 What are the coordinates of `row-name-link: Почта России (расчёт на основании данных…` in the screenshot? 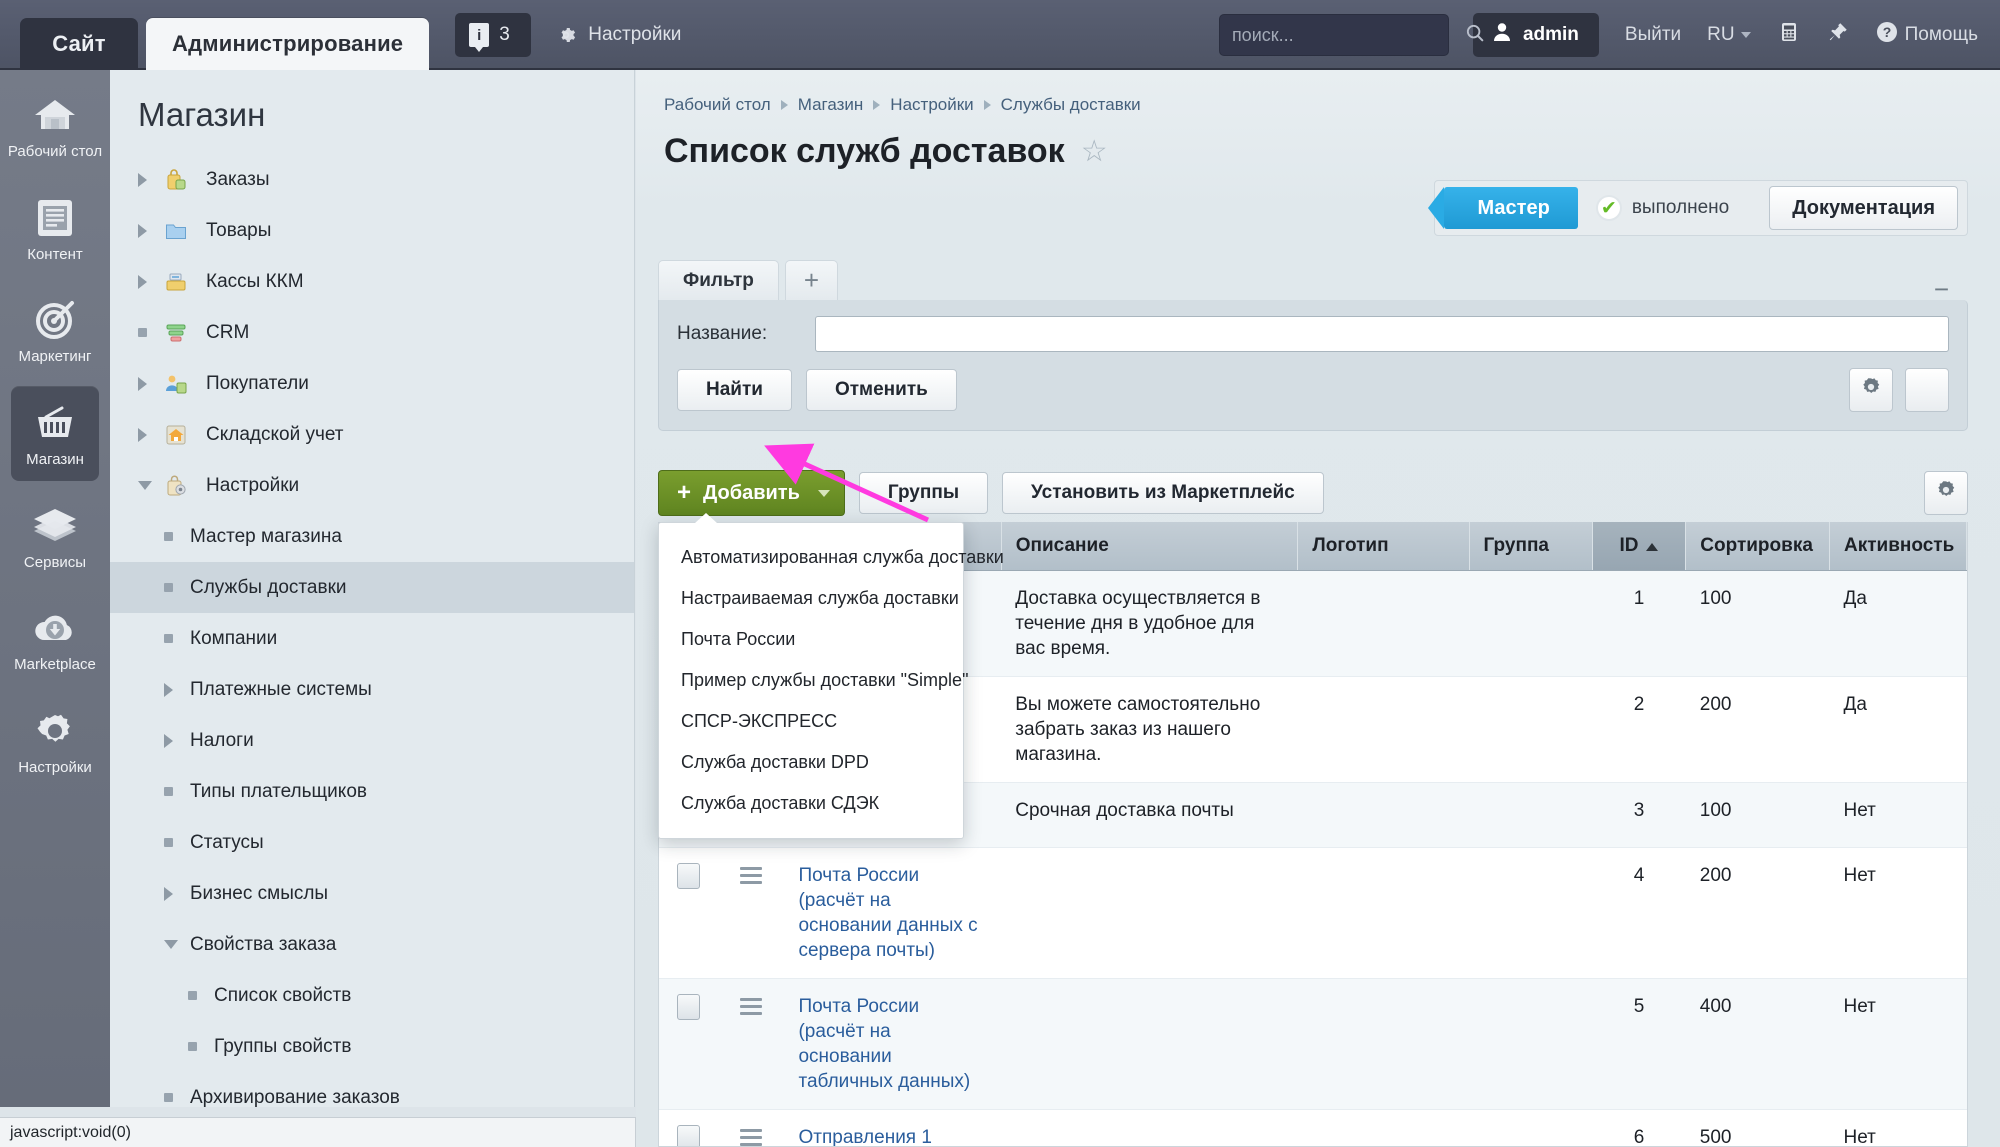 It's located at (887, 913).